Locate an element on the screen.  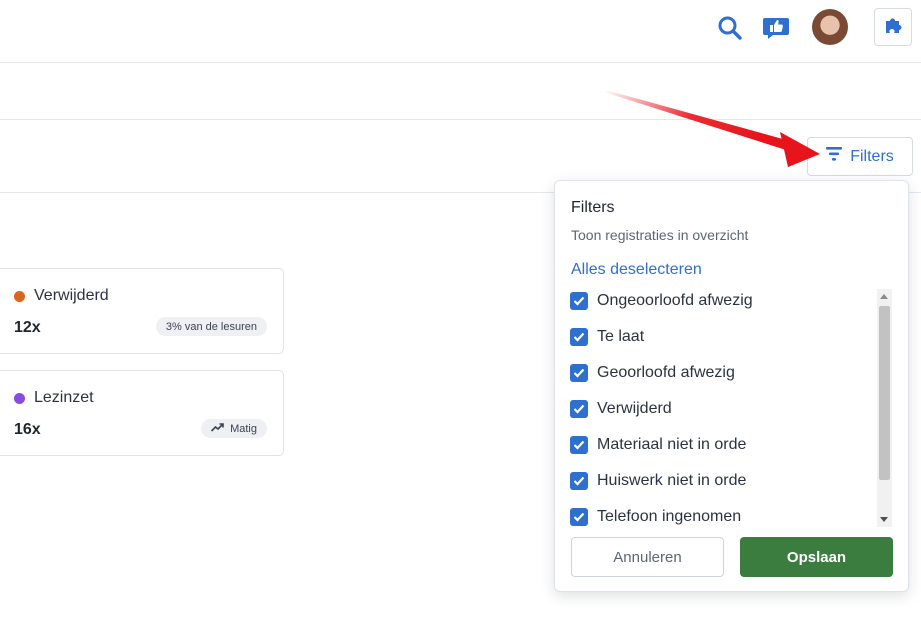
search-icon is located at coordinates (730, 28).